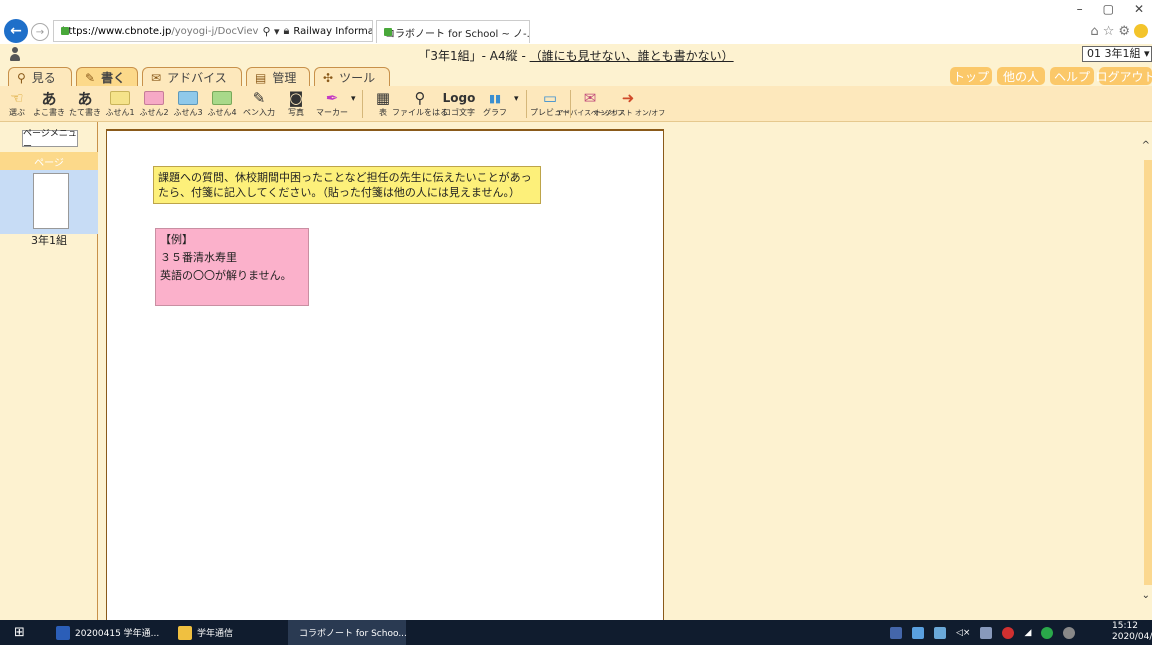  What do you see at coordinates (516, 99) in the screenshot?
I see `graph-dropdown-icon: ▾` at bounding box center [516, 99].